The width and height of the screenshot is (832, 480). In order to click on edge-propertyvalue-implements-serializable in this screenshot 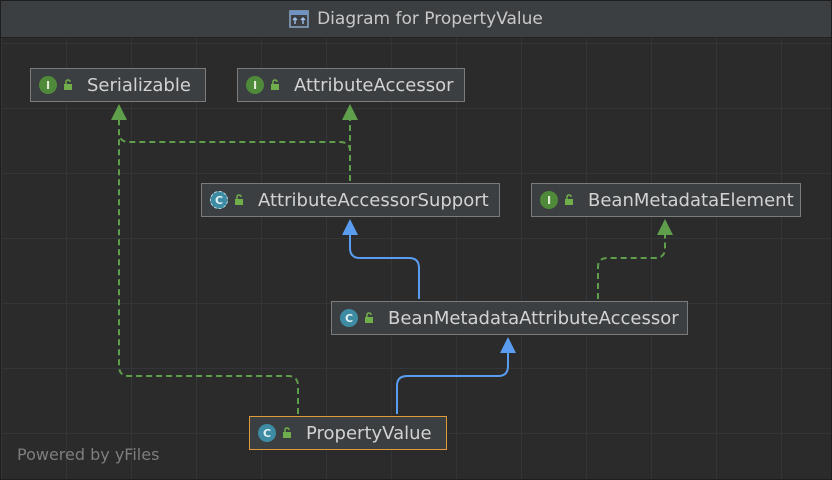, I will do `click(208, 266)`.